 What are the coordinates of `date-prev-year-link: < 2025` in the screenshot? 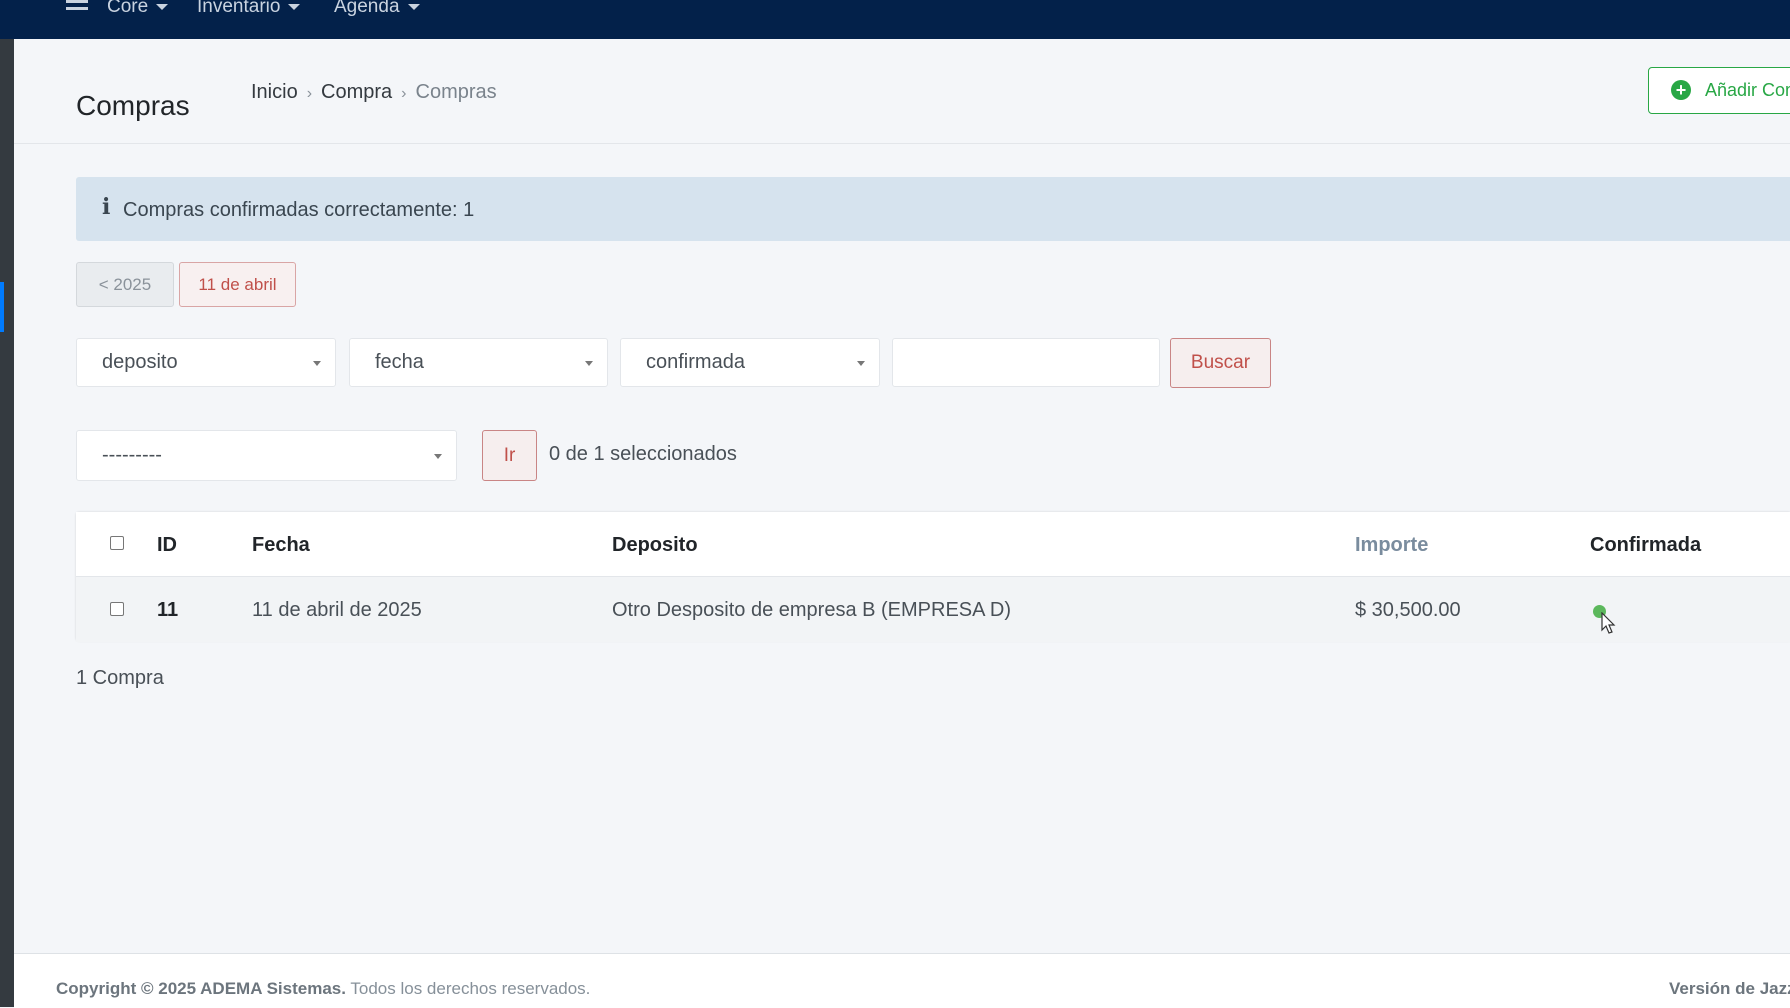 It's located at (125, 284).